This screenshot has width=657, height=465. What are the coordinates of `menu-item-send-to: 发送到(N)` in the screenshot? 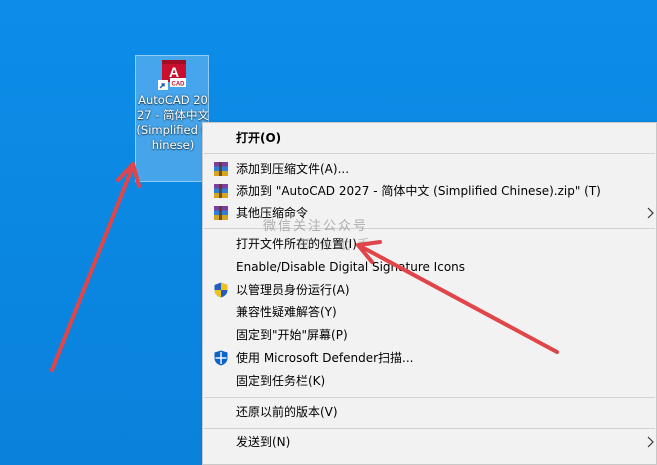 It's located at (429, 442).